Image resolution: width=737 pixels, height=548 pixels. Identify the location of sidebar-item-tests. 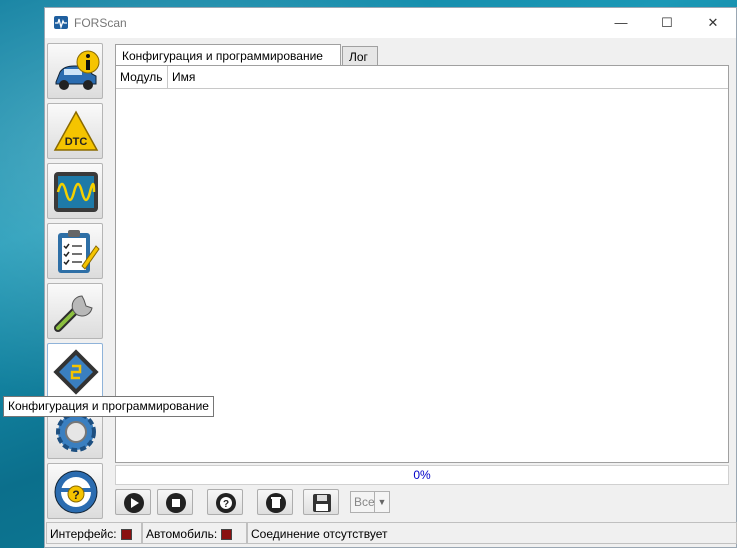
(75, 251).